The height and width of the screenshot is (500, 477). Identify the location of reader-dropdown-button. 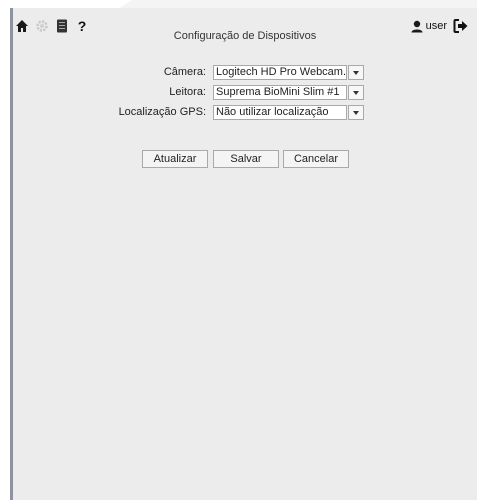
(356, 92).